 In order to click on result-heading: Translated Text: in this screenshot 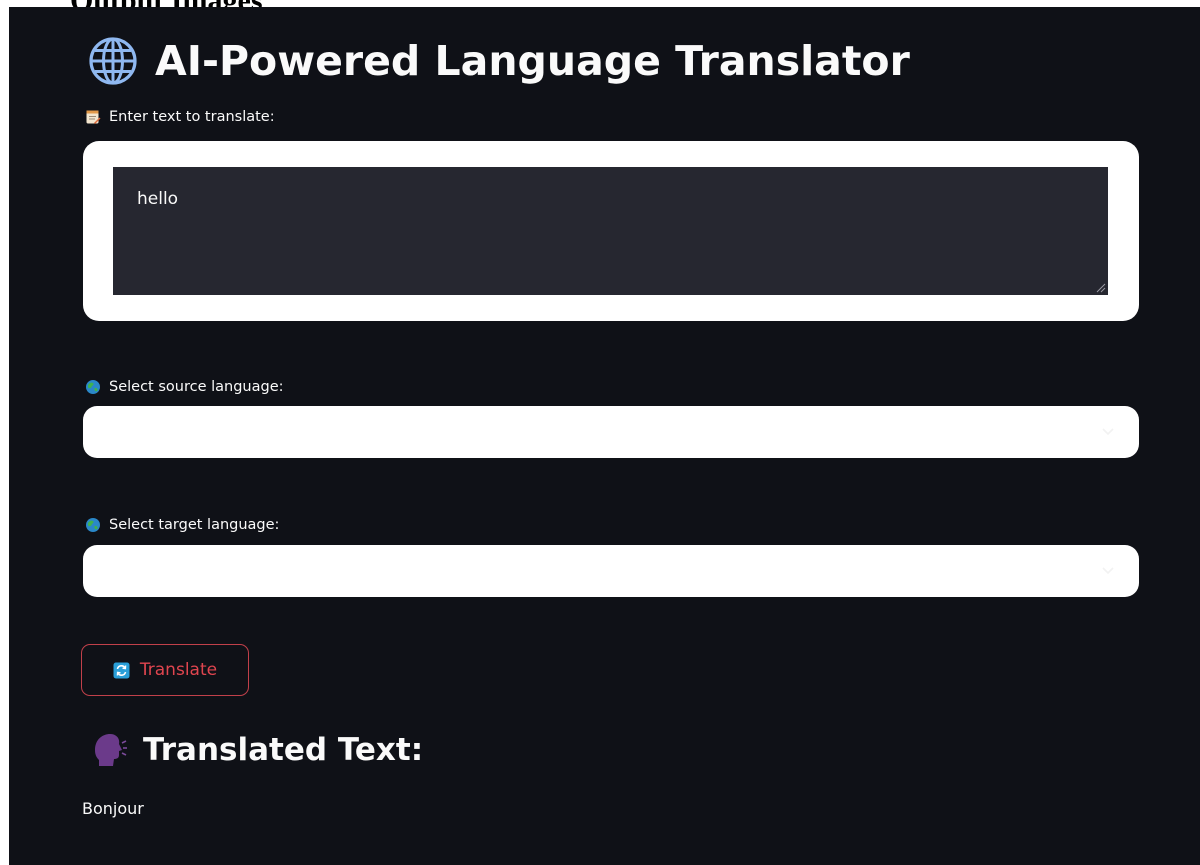, I will do `click(256, 750)`.